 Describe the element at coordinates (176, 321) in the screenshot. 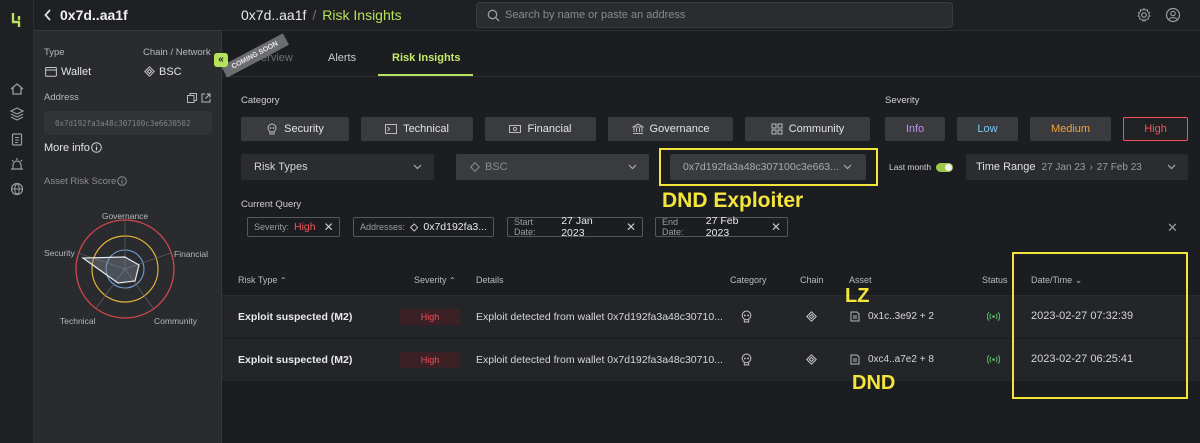

I see `radar-axis-community: Community` at that location.